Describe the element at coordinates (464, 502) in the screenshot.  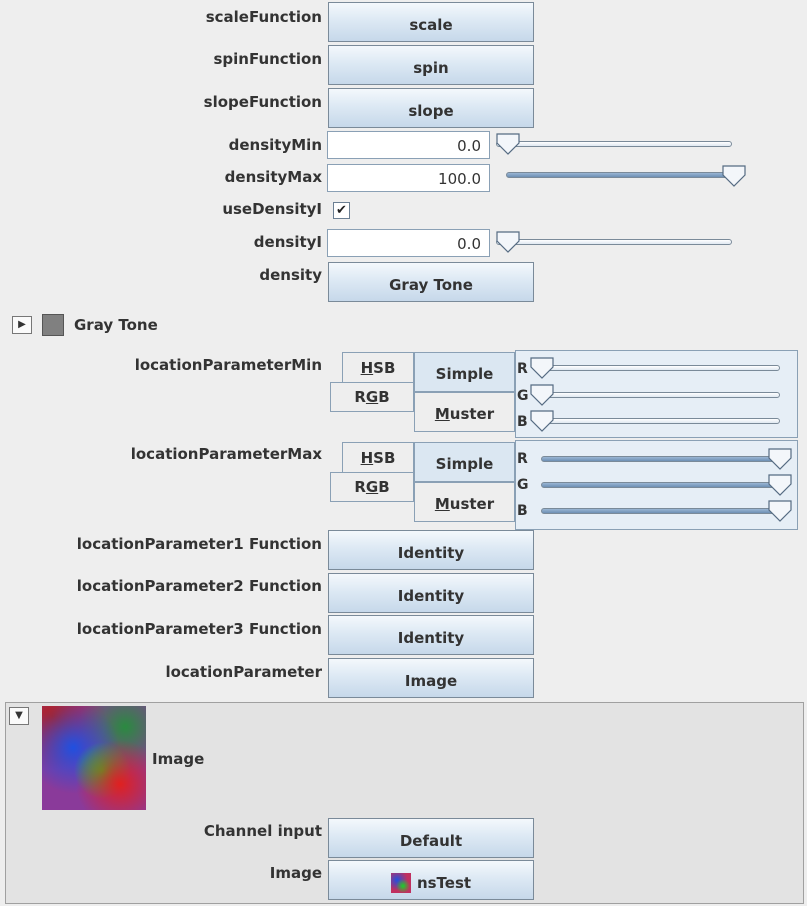
I see `tab-muster-max: Muster` at that location.